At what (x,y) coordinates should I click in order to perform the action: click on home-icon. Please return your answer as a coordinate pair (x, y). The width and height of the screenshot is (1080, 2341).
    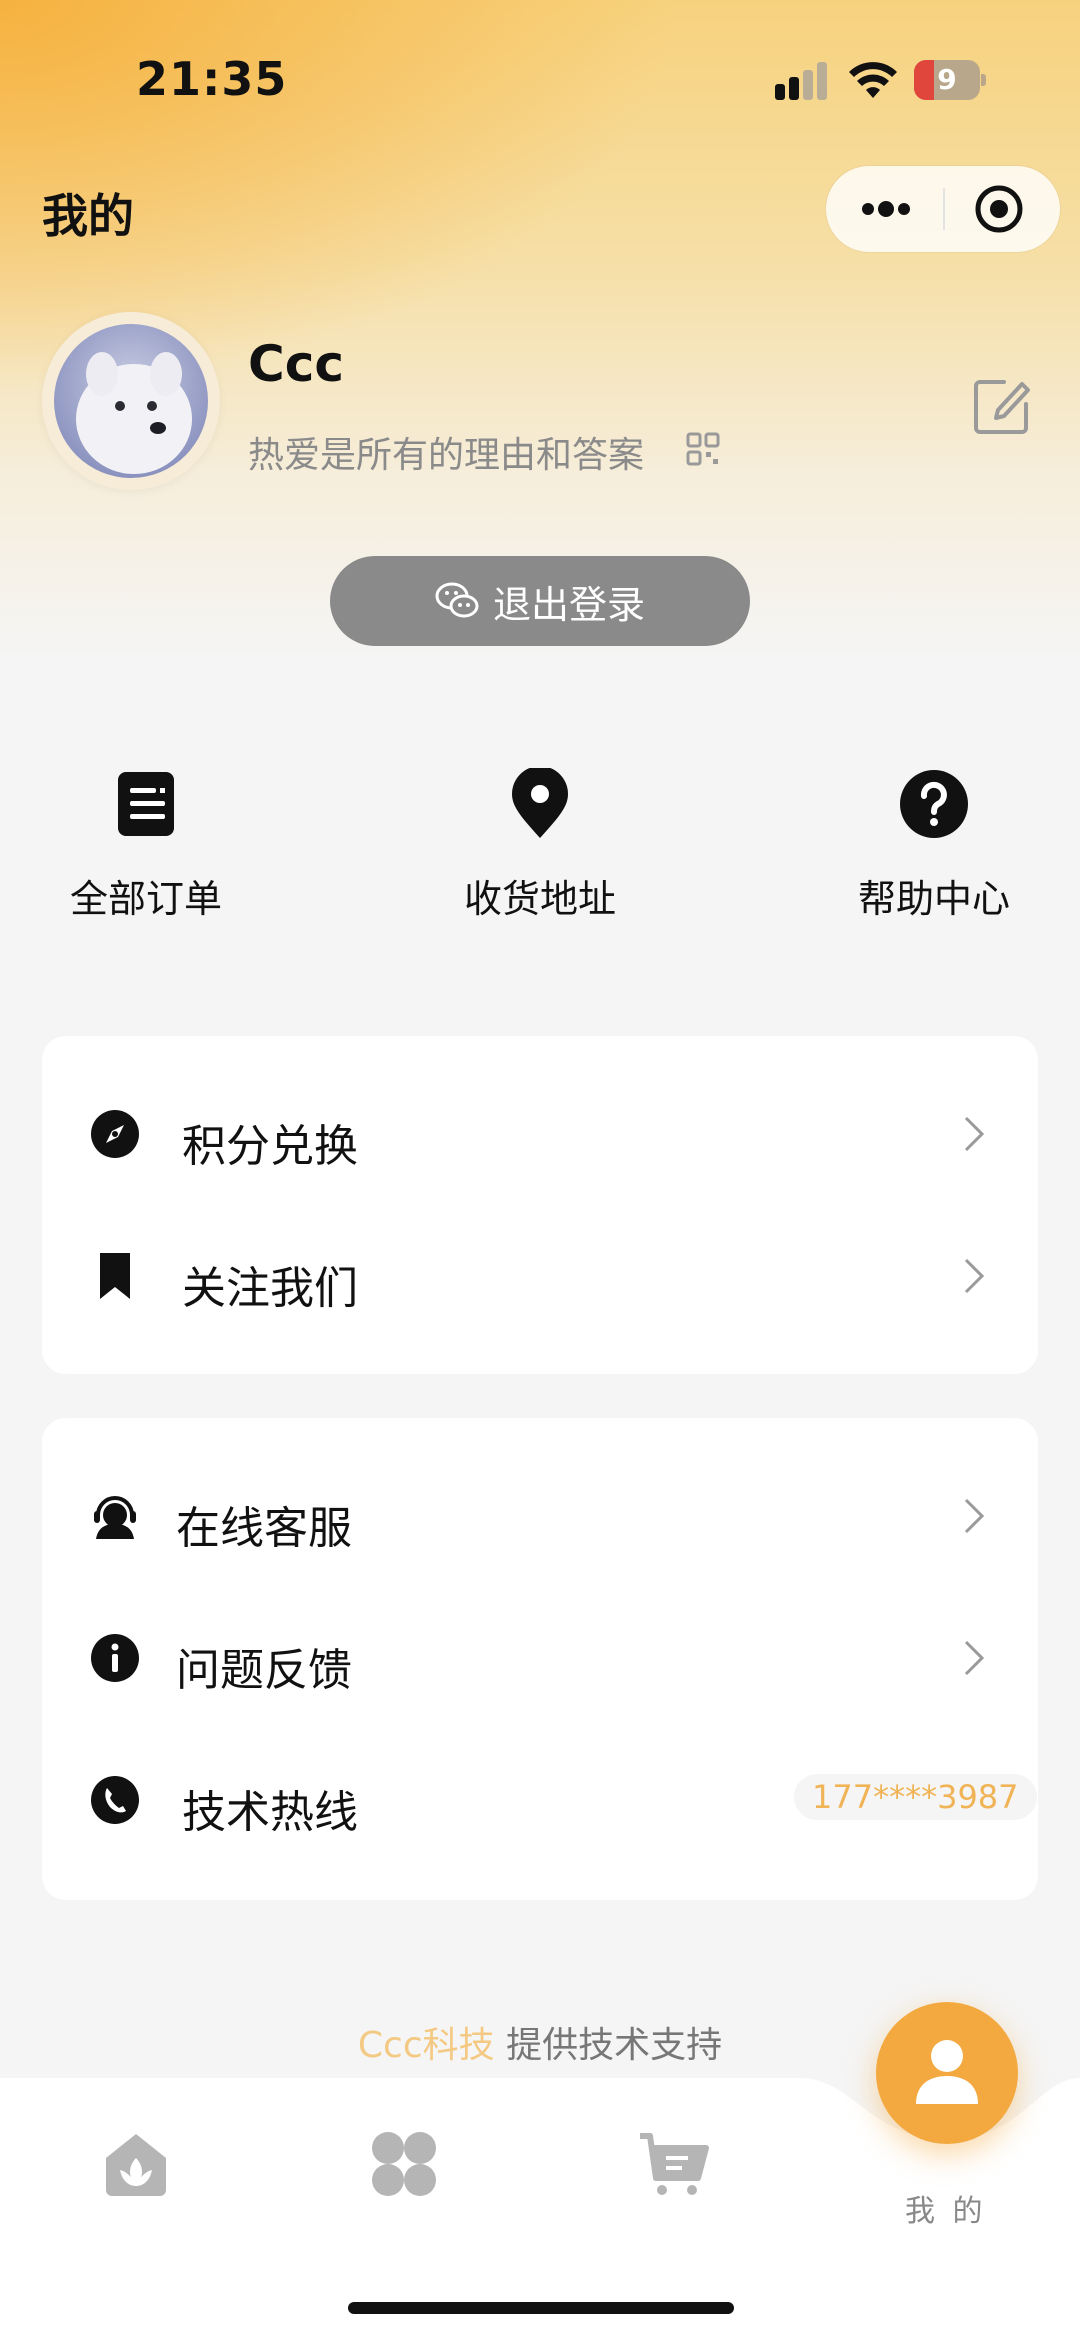
    Looking at the image, I should click on (136, 2164).